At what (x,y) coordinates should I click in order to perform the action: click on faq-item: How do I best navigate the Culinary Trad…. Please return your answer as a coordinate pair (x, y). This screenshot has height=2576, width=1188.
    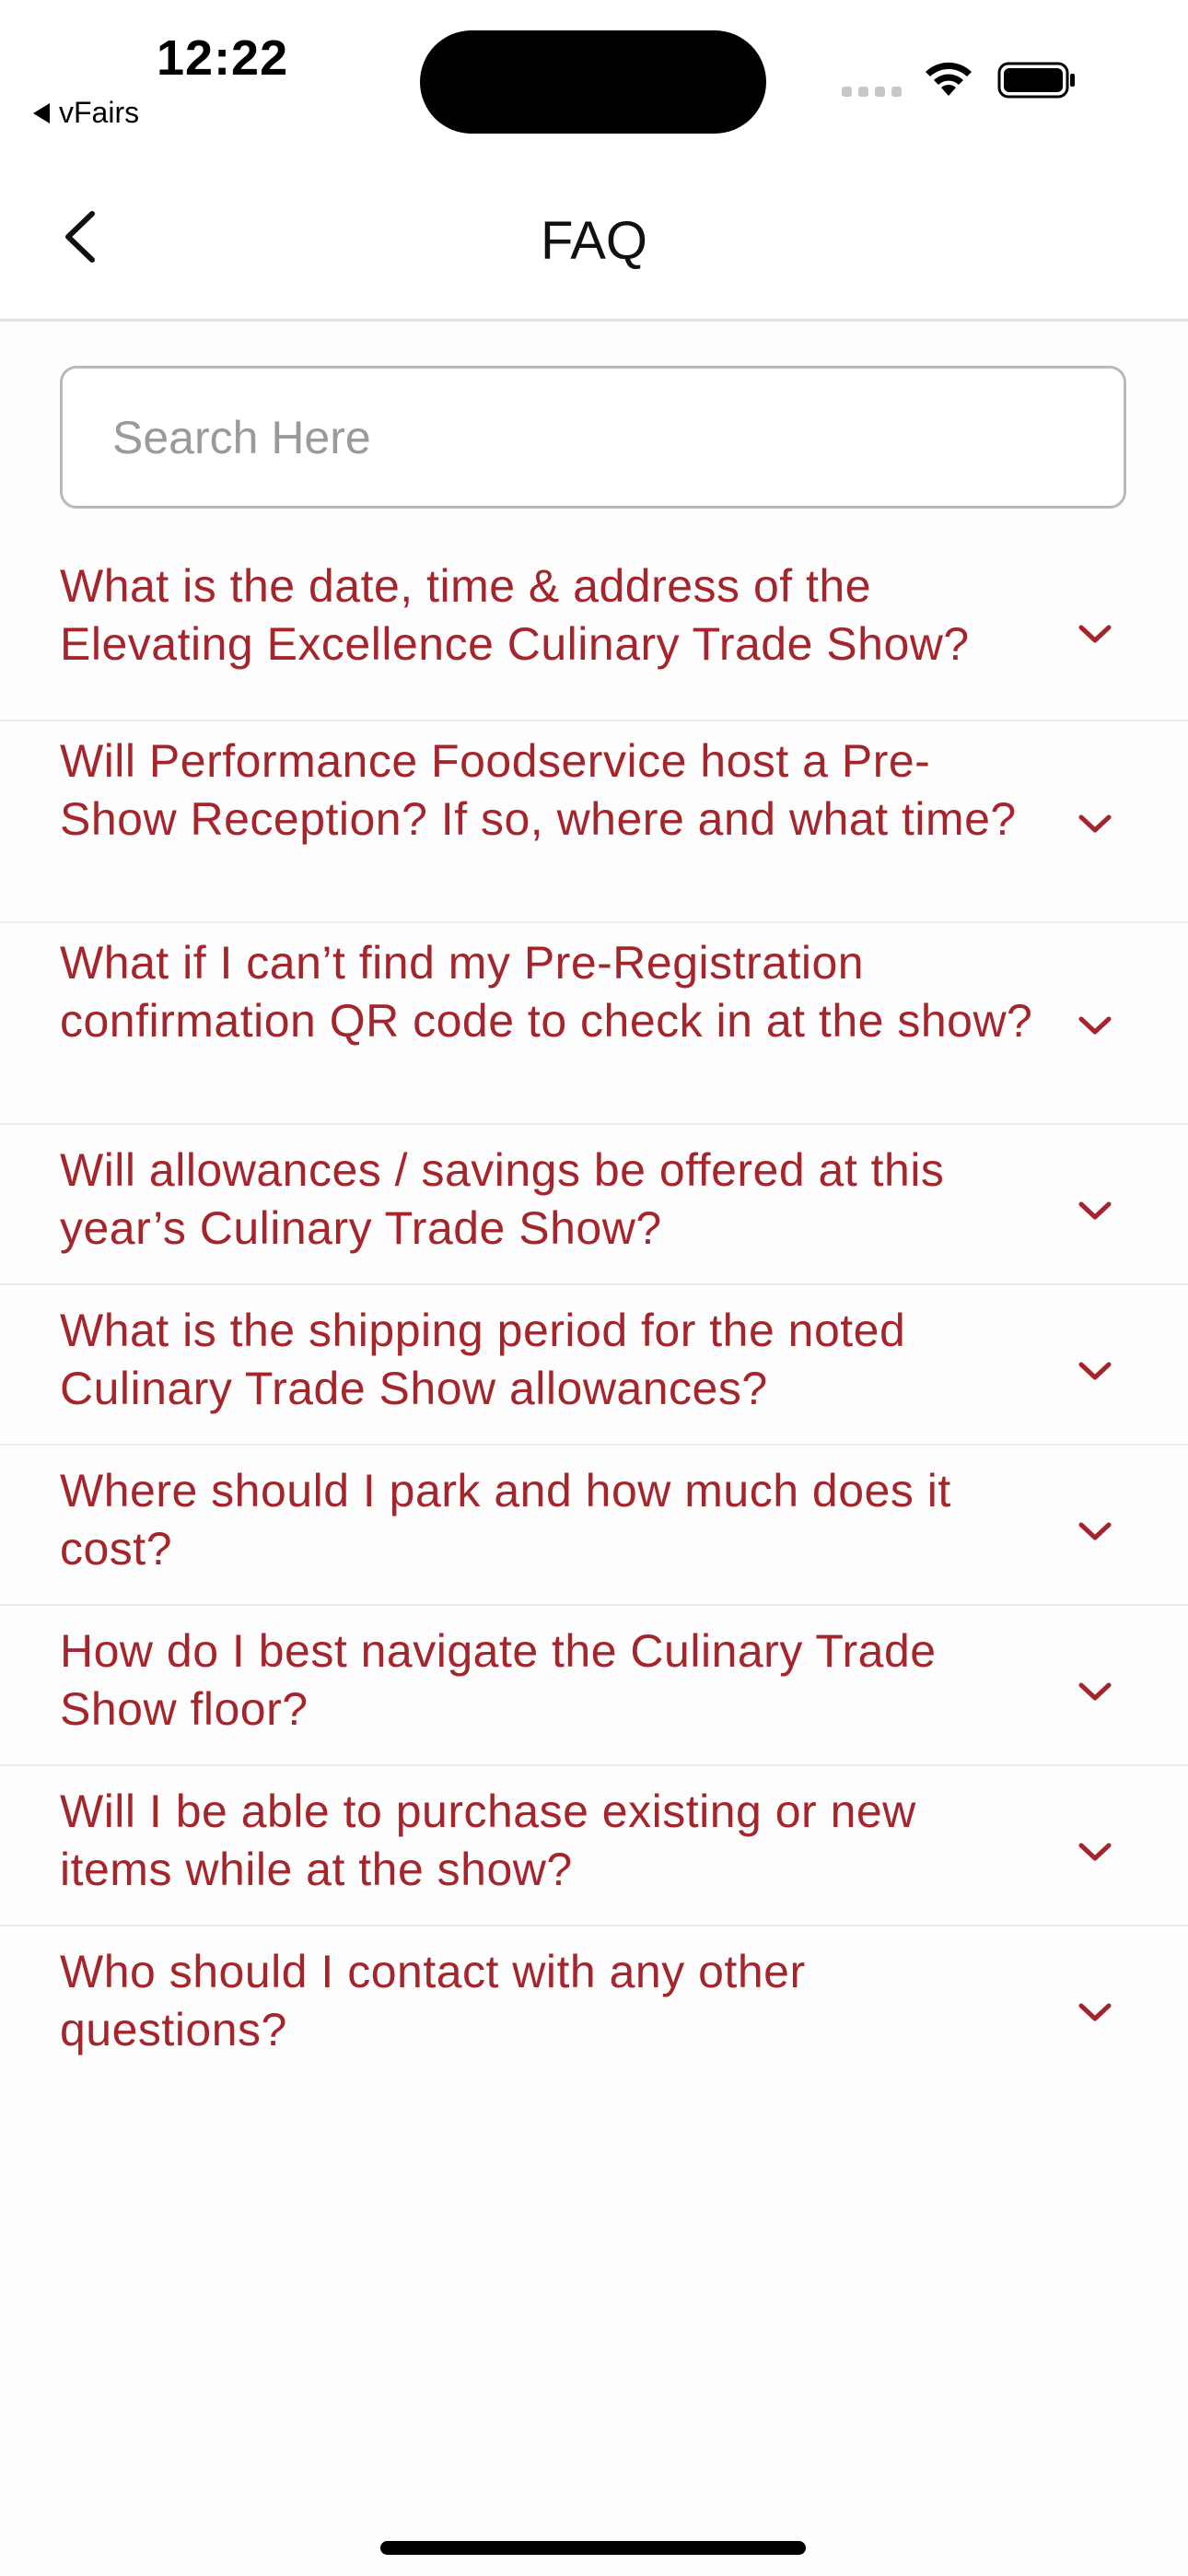
    Looking at the image, I should click on (594, 1686).